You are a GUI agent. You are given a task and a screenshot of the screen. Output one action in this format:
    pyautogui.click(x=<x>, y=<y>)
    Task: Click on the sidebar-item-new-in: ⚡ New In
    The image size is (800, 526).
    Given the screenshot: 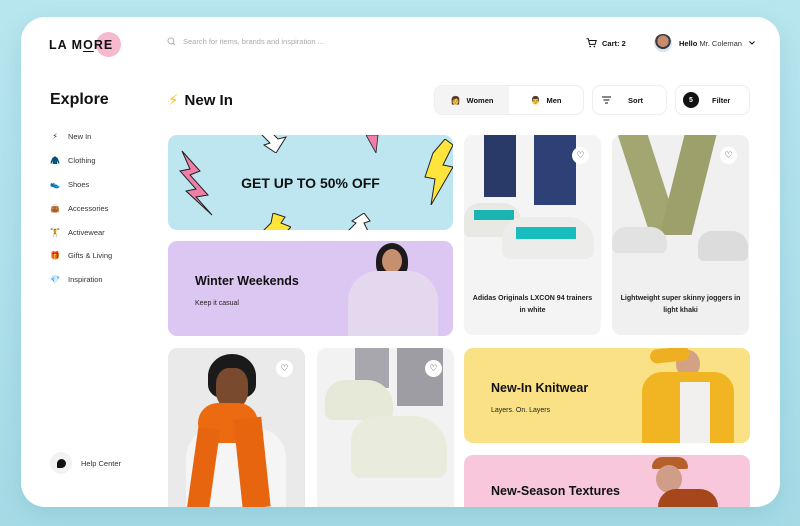 What is the action you would take?
    pyautogui.click(x=81, y=137)
    